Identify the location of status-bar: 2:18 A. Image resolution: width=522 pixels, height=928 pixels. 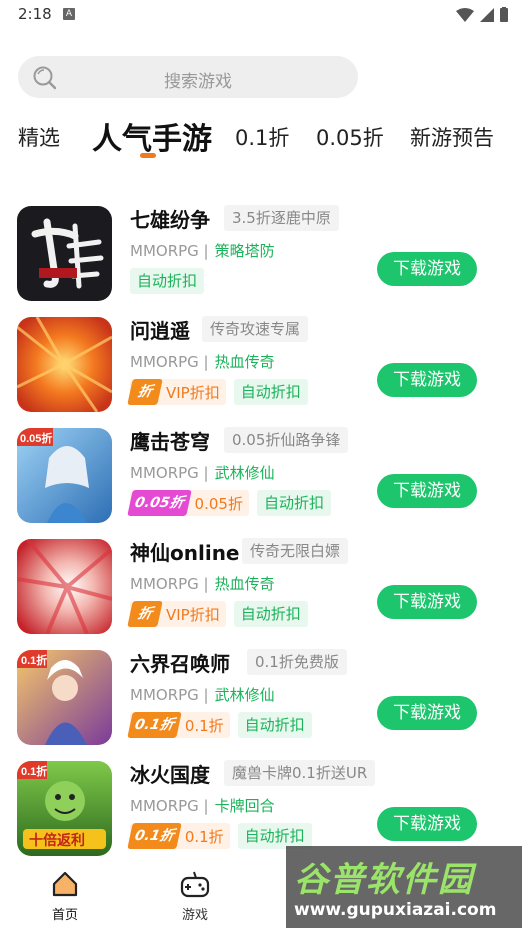
(261, 15).